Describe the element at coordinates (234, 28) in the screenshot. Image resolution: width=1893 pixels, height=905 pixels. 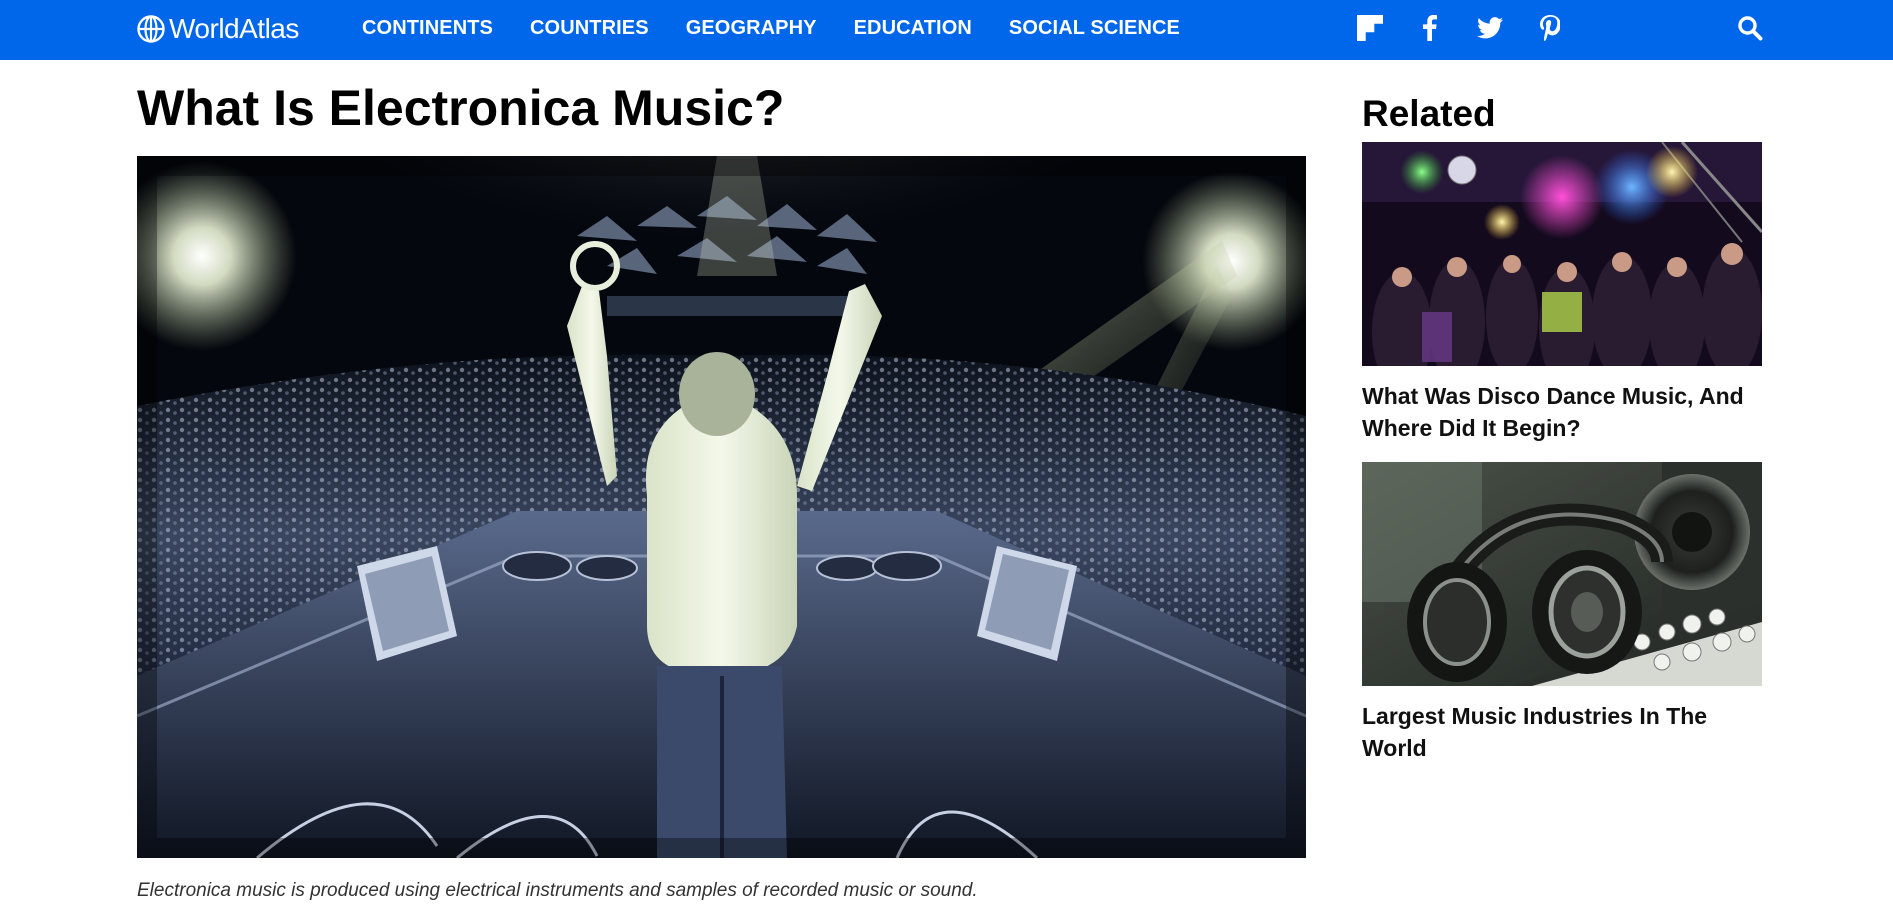
I see `site-name: WorldAtlas` at that location.